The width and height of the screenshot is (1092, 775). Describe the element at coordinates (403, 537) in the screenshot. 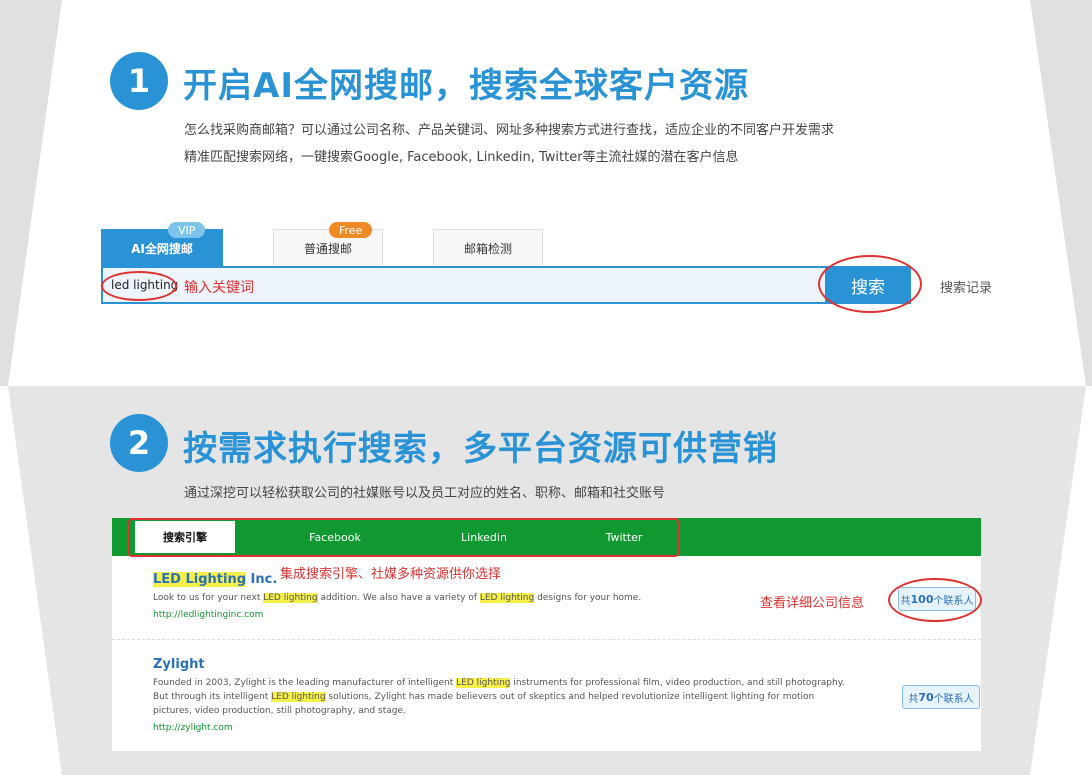

I see `source-tabs-highlight-box` at that location.